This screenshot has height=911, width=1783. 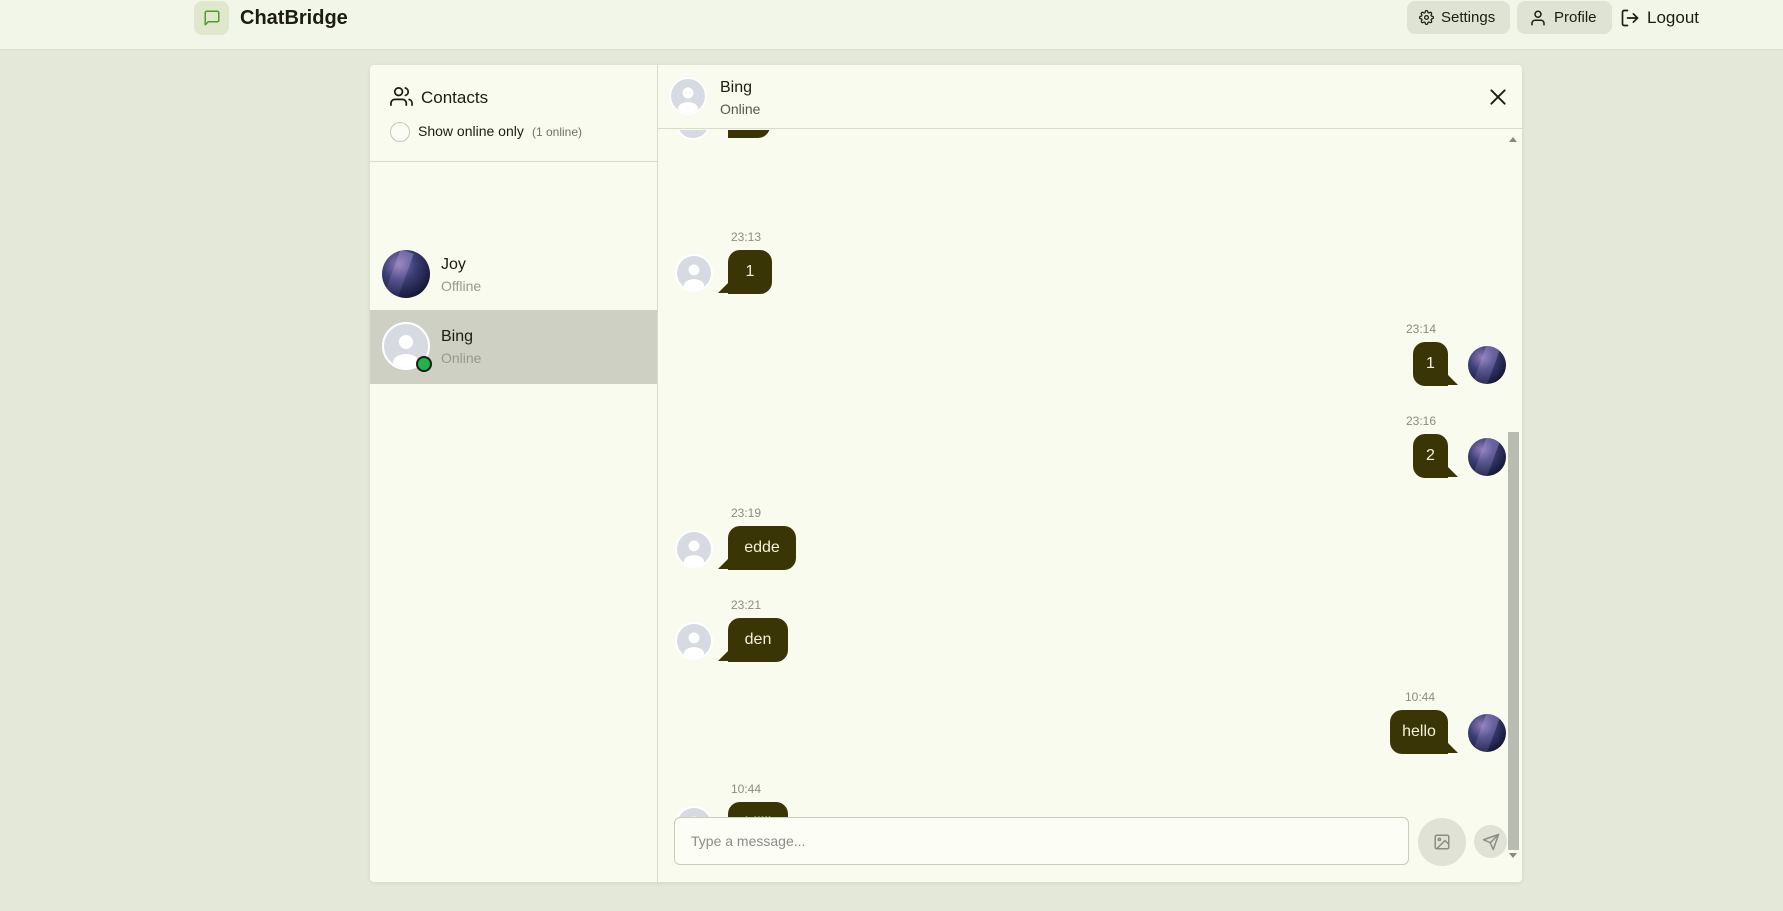 What do you see at coordinates (557, 132) in the screenshot?
I see `online-count: (1 online)` at bounding box center [557, 132].